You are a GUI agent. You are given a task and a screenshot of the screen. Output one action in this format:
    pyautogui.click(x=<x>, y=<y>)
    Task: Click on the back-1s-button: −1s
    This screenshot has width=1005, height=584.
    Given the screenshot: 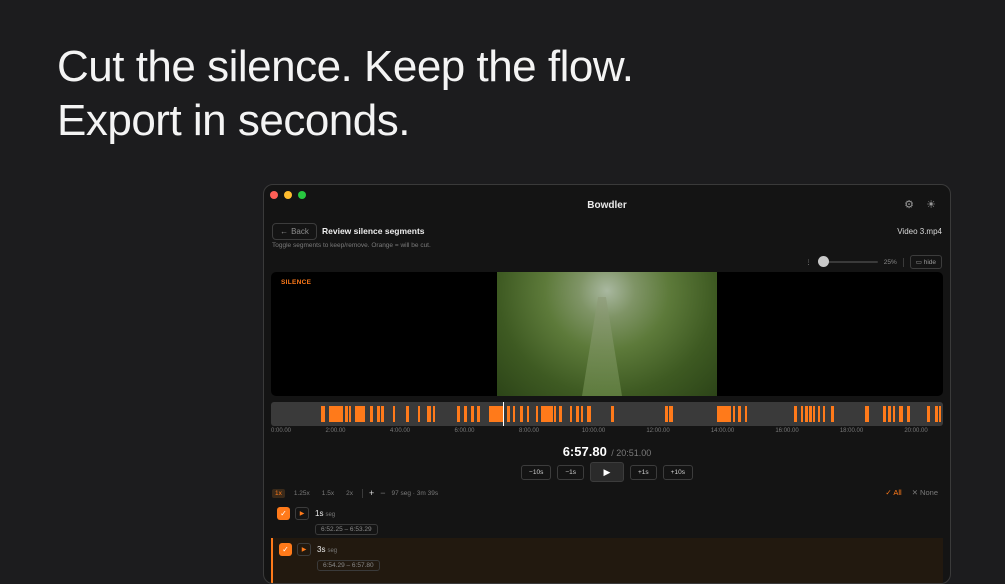 What is the action you would take?
    pyautogui.click(x=570, y=472)
    